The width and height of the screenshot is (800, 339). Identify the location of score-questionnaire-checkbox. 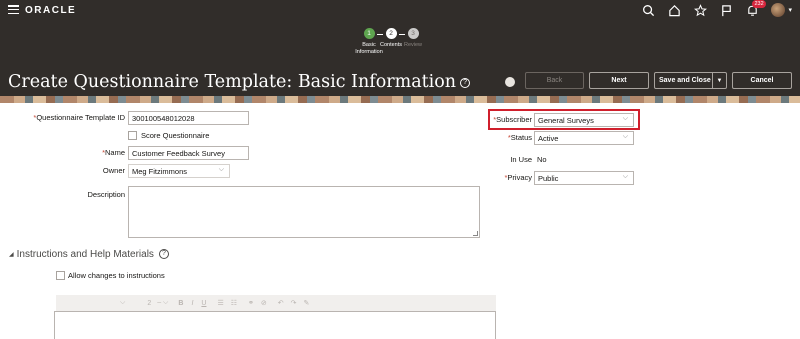
(132, 135).